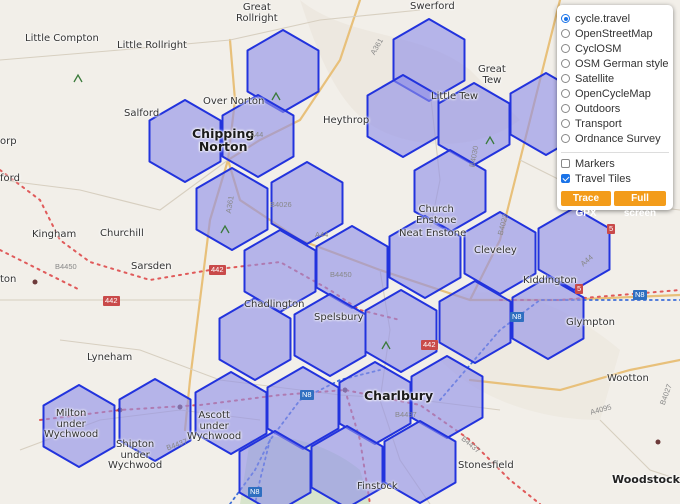 The image size is (680, 504). I want to click on layer-option-osm-german-style: OSM German style, so click(615, 63).